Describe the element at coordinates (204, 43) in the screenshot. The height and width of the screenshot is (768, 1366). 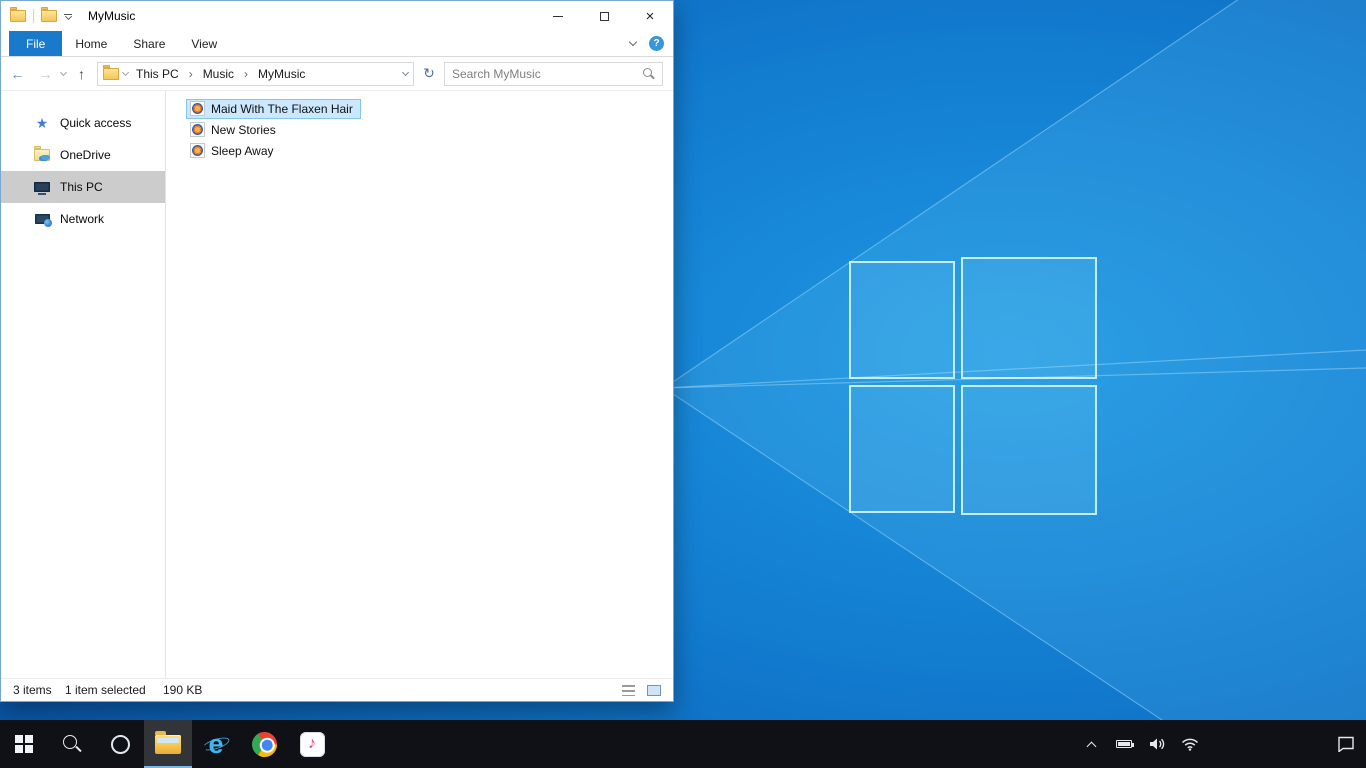
I see `tab-view: View` at that location.